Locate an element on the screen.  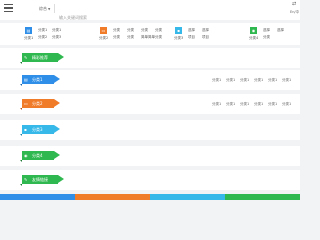
top-bar: 综合▼ ⇄ En/中 is located at coordinates (150, 11).